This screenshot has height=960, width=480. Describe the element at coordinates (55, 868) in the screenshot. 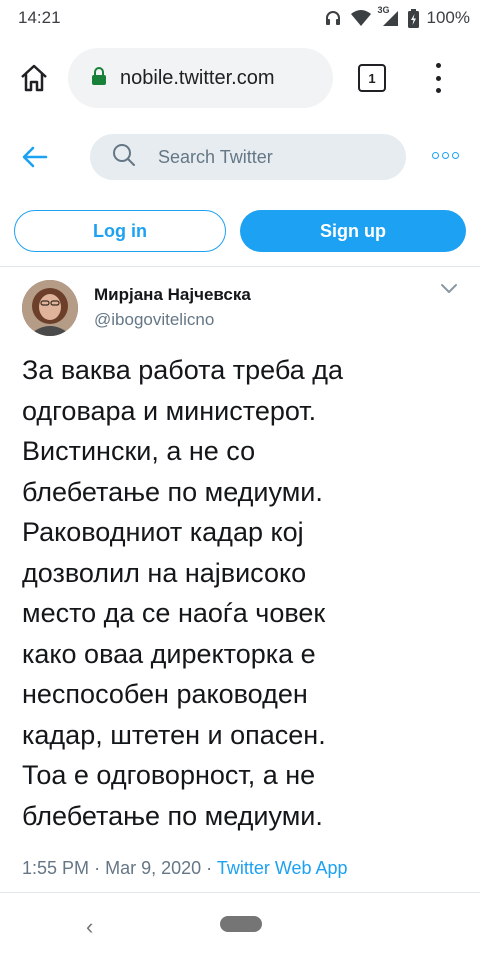

I see `tweet-time: 1:55 PM` at that location.